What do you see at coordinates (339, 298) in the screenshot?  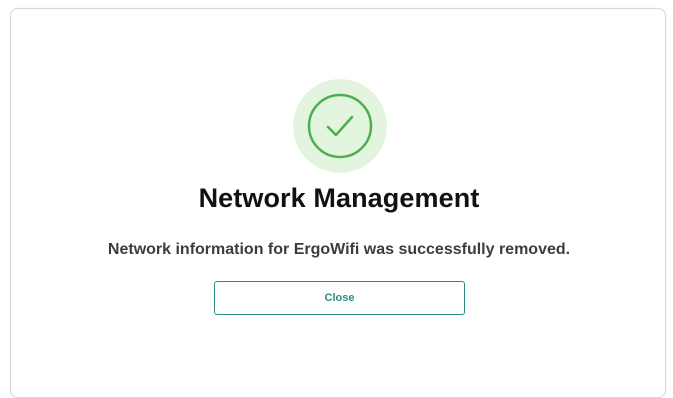 I see `close-button: Close` at bounding box center [339, 298].